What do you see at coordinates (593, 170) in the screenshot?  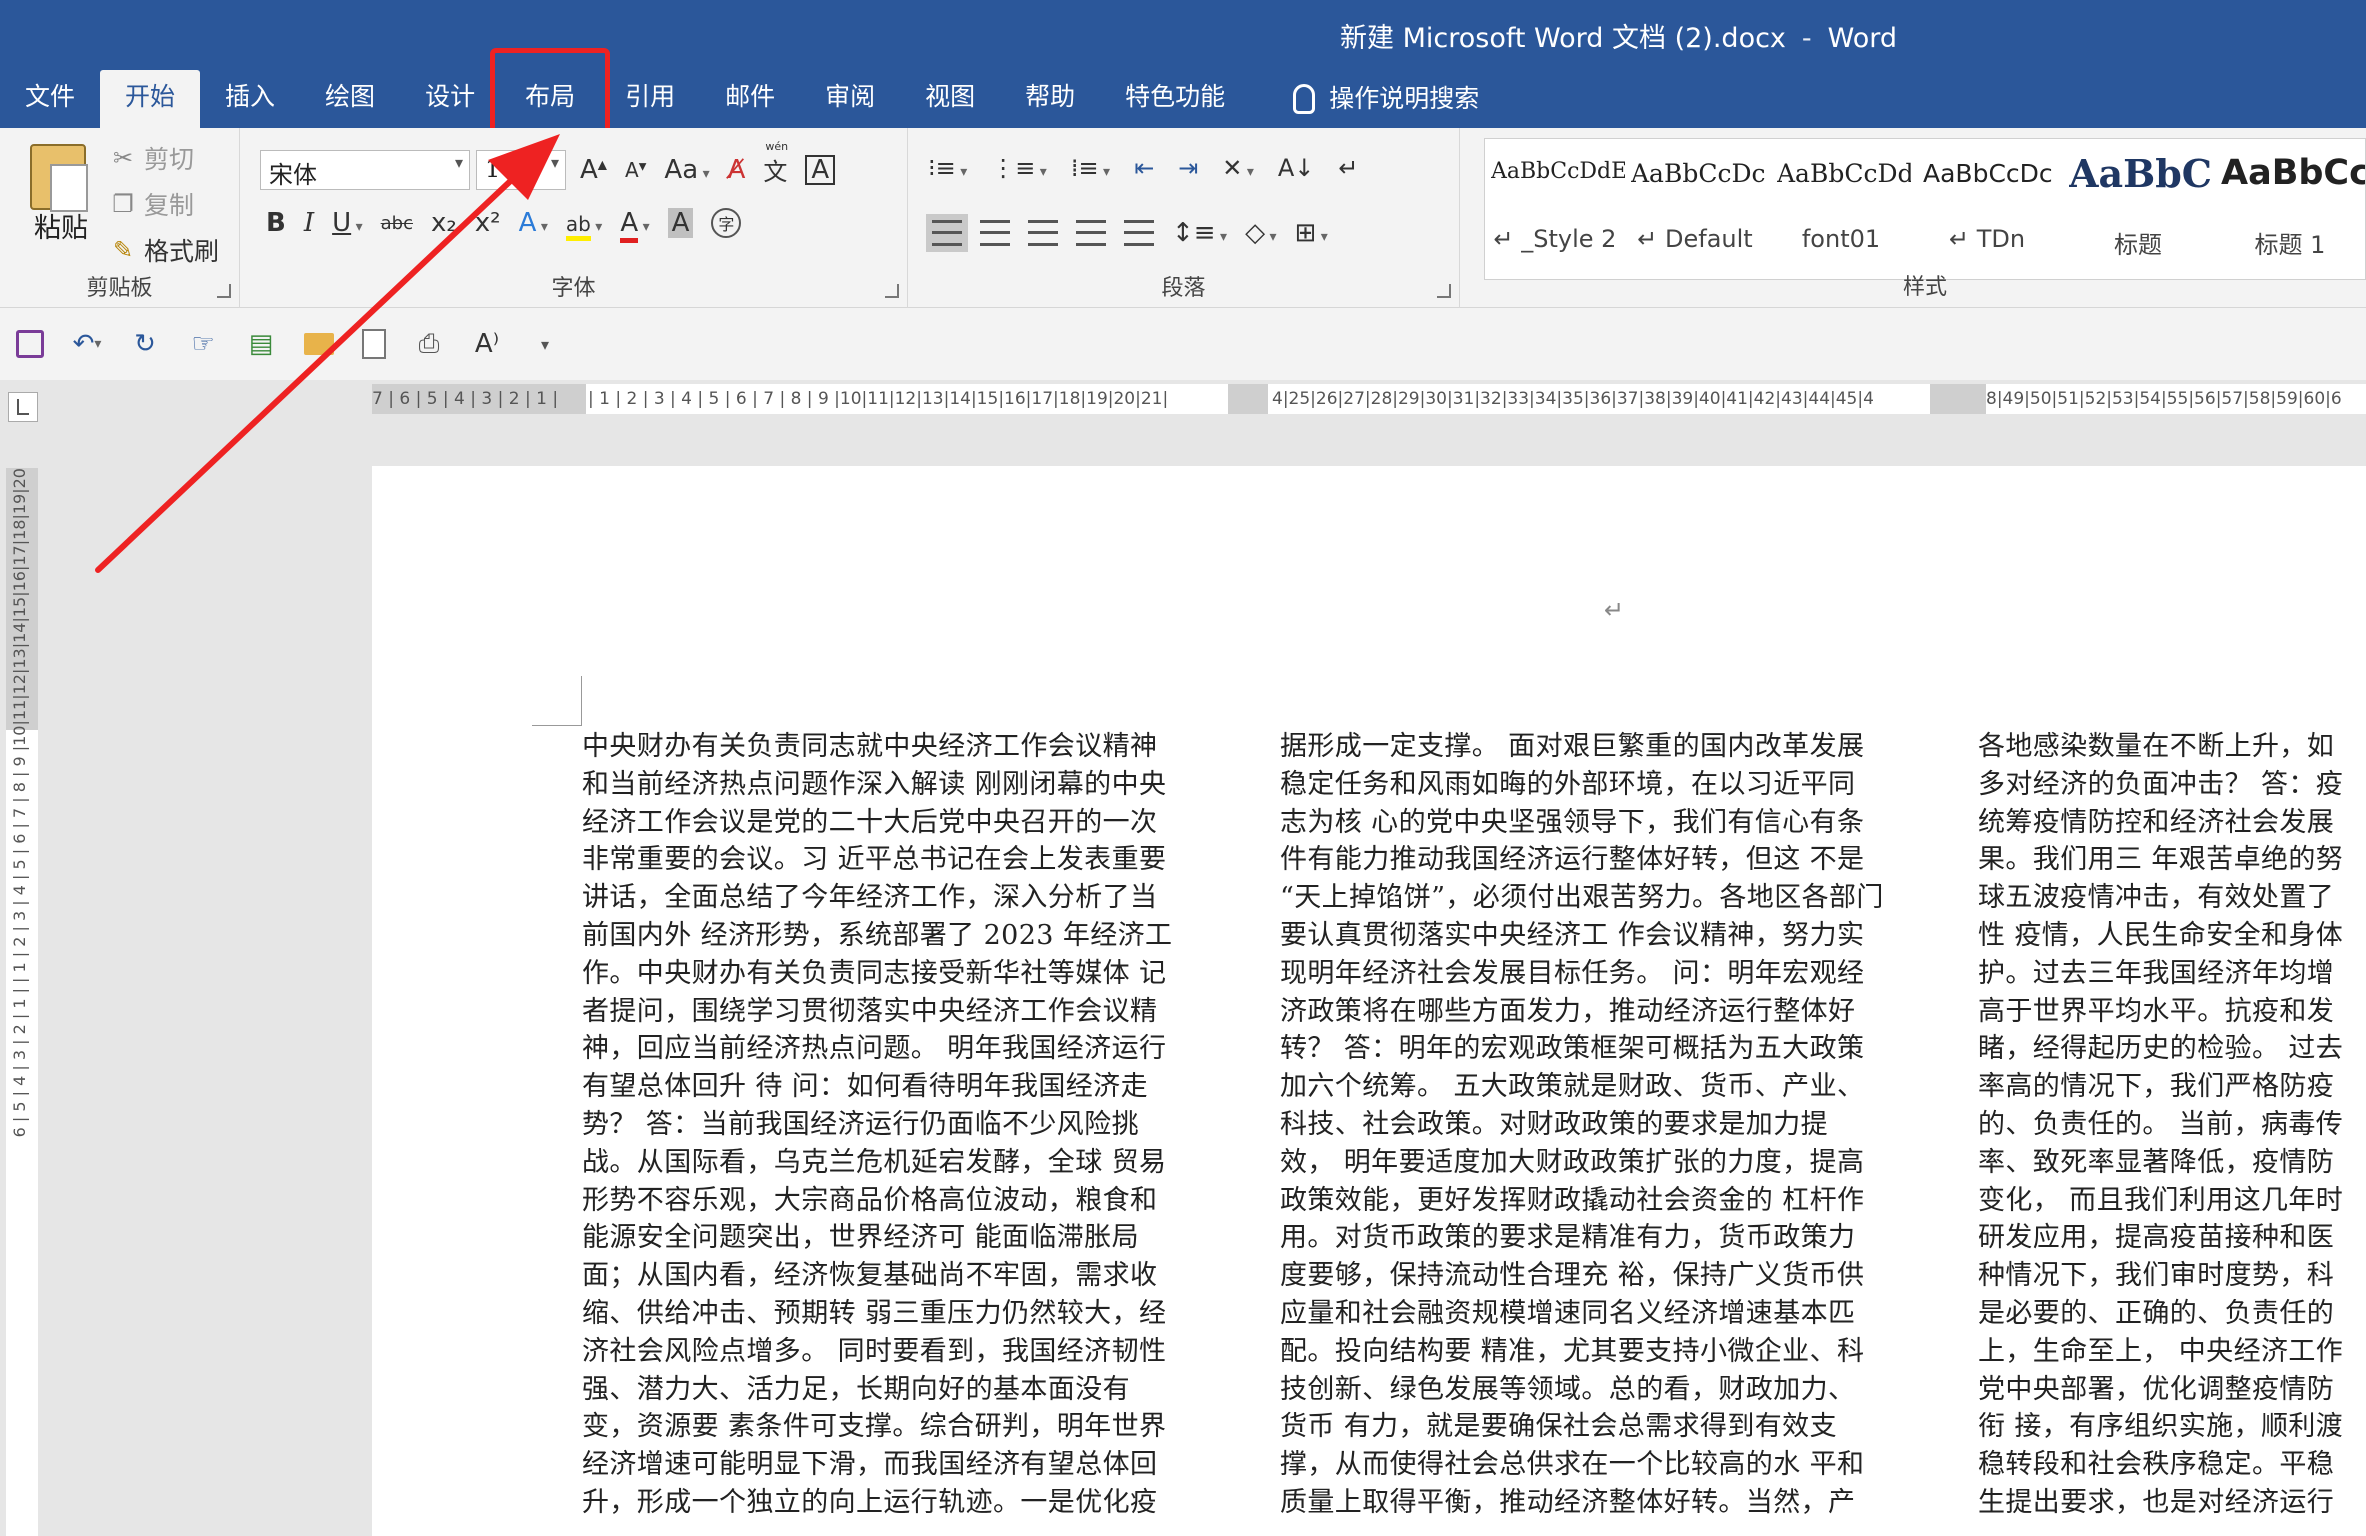 I see `grow-font-icon: A▲` at bounding box center [593, 170].